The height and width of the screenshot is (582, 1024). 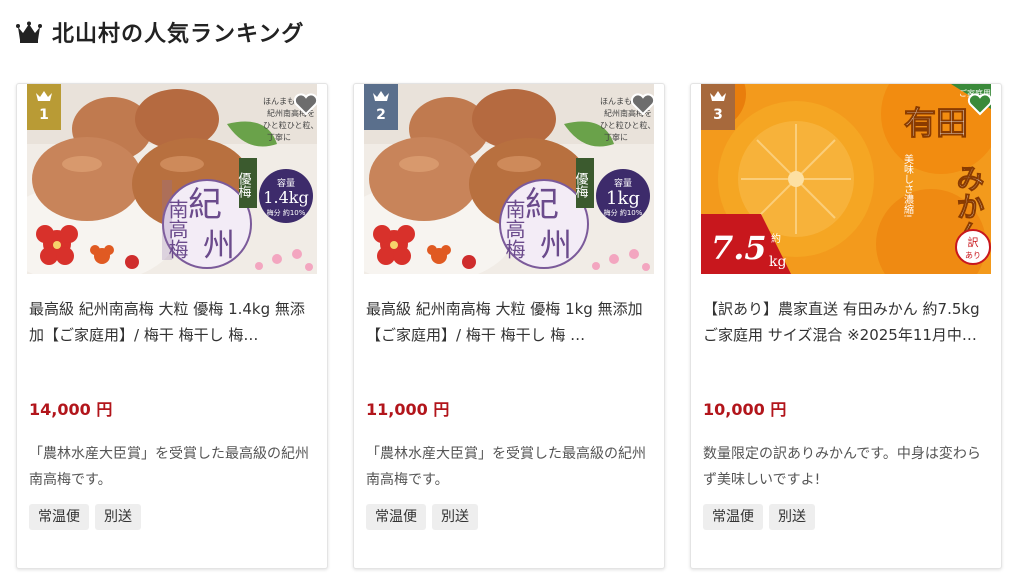 What do you see at coordinates (973, 255) in the screenshot?
I see `svg-text: あり` at bounding box center [973, 255].